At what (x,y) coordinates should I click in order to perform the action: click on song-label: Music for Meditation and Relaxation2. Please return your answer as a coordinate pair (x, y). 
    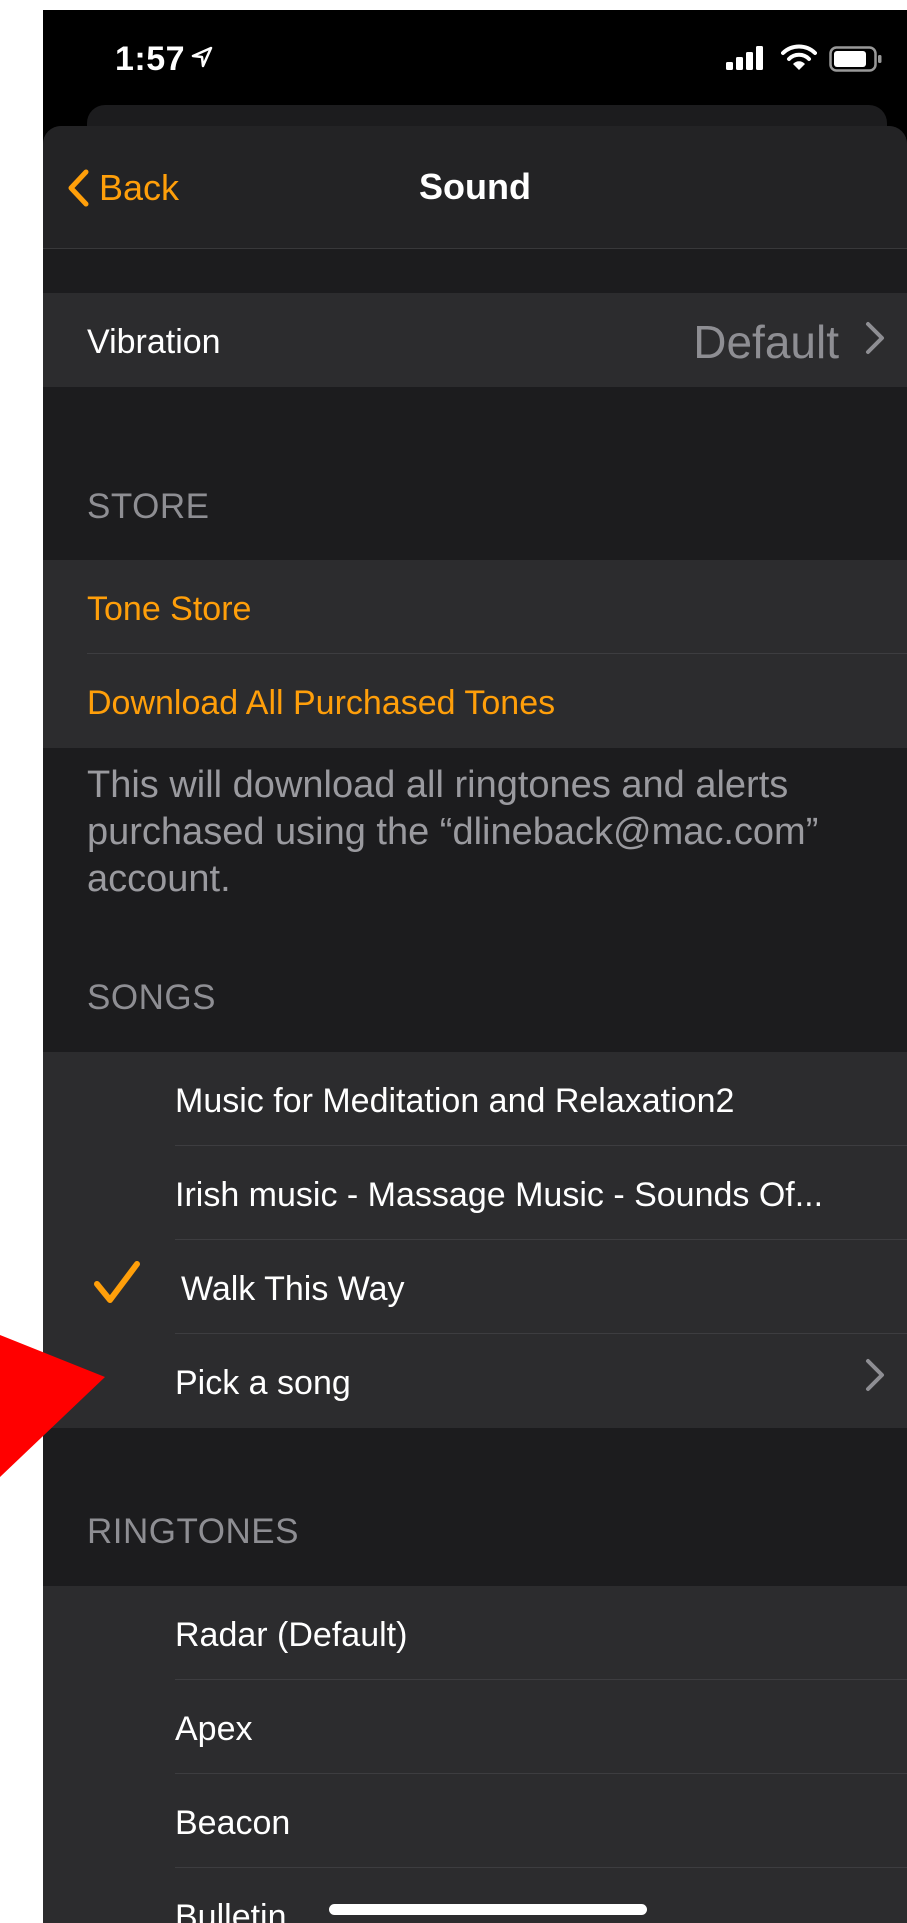
    Looking at the image, I should click on (455, 1101).